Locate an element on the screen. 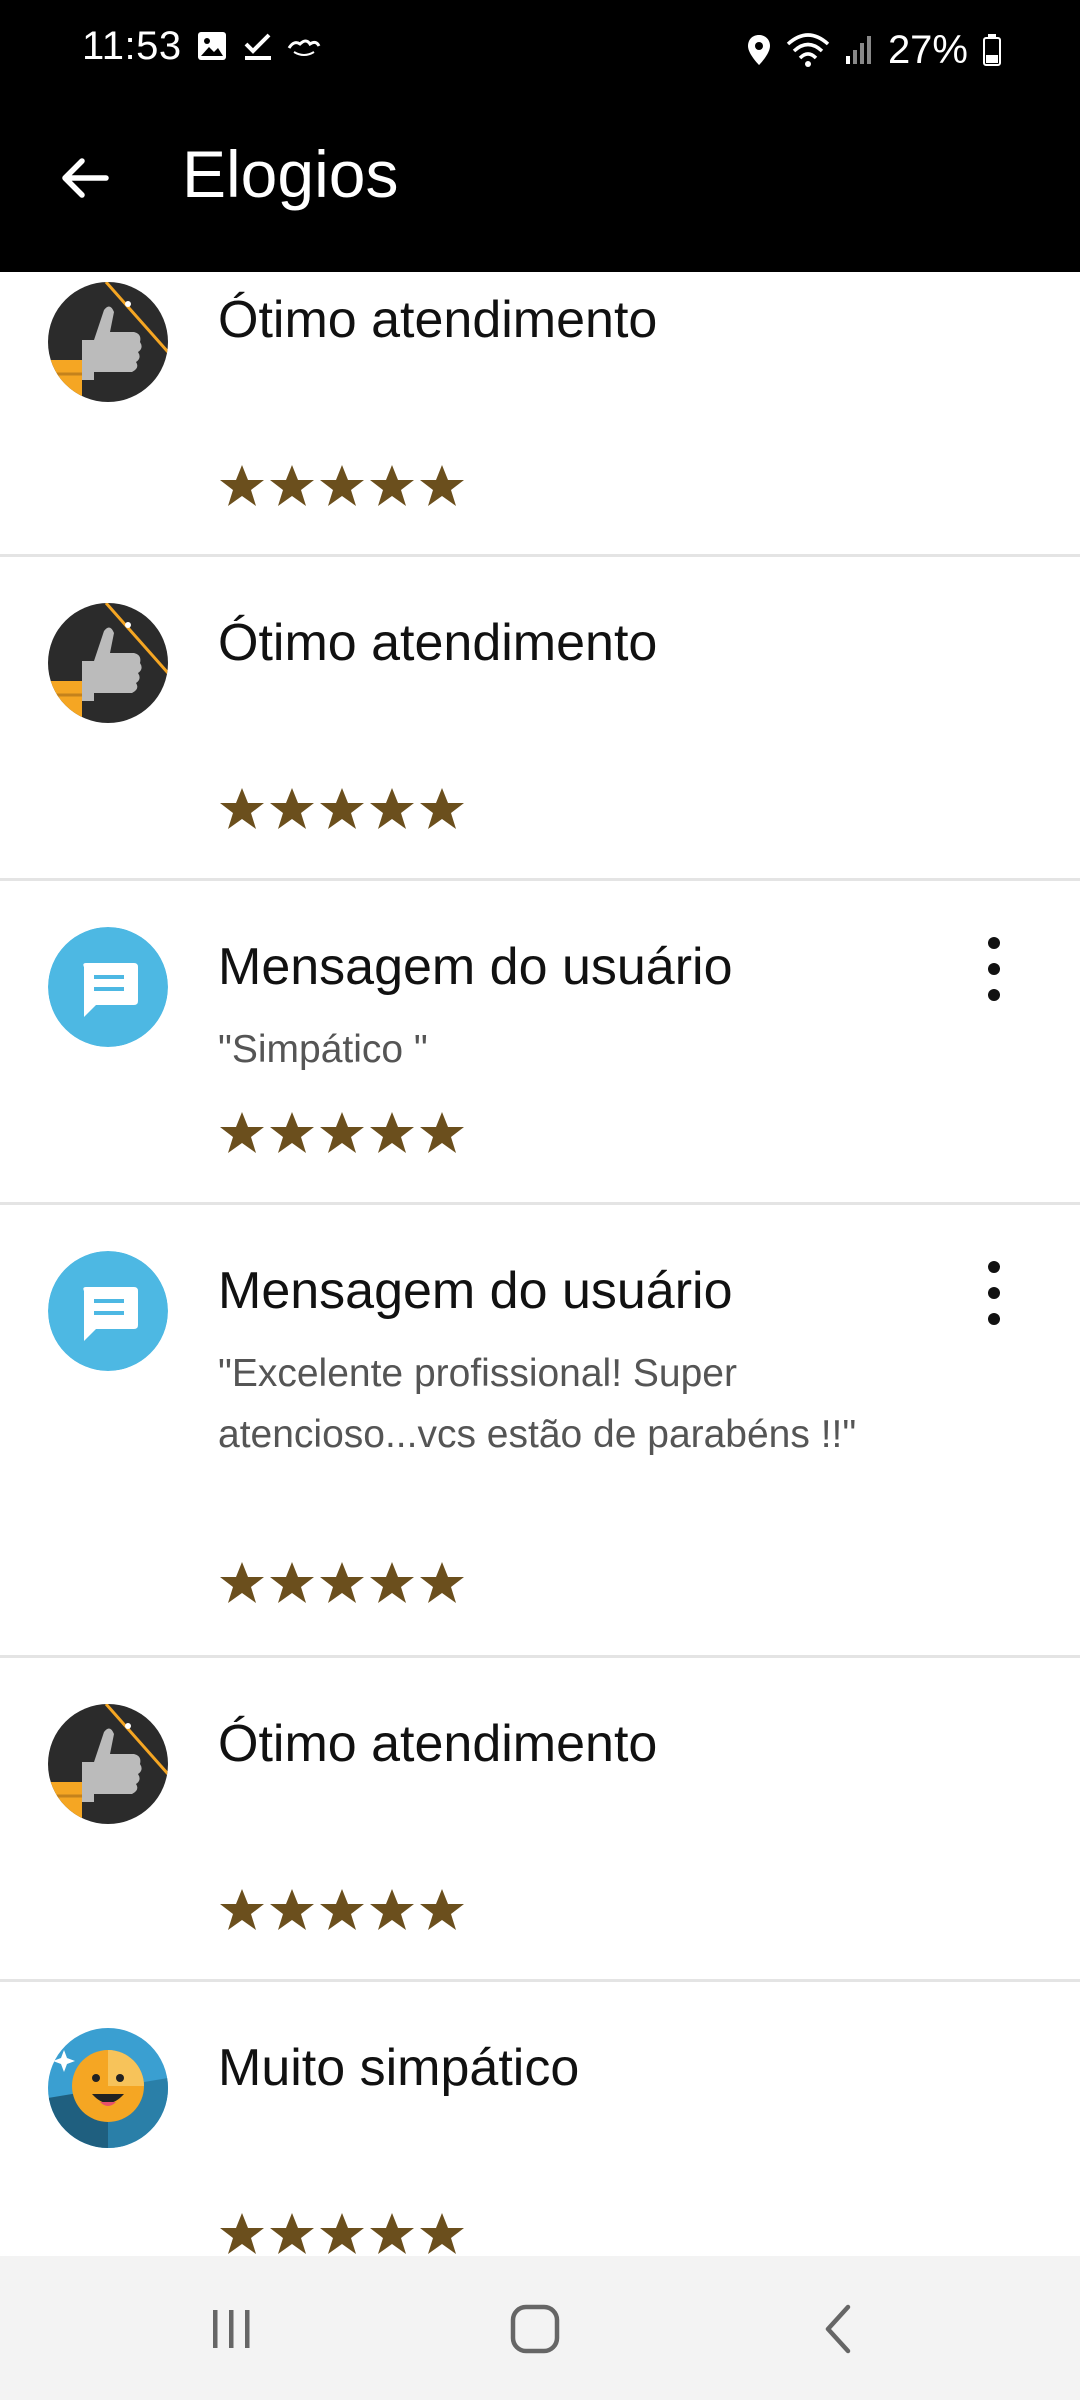  ifood-icon is located at coordinates (304, 47).